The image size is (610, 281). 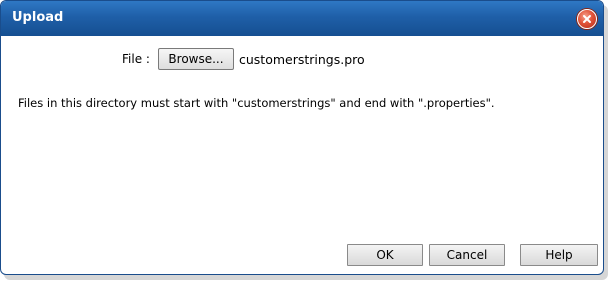 What do you see at coordinates (38, 17) in the screenshot?
I see `dialog-title: Upload` at bounding box center [38, 17].